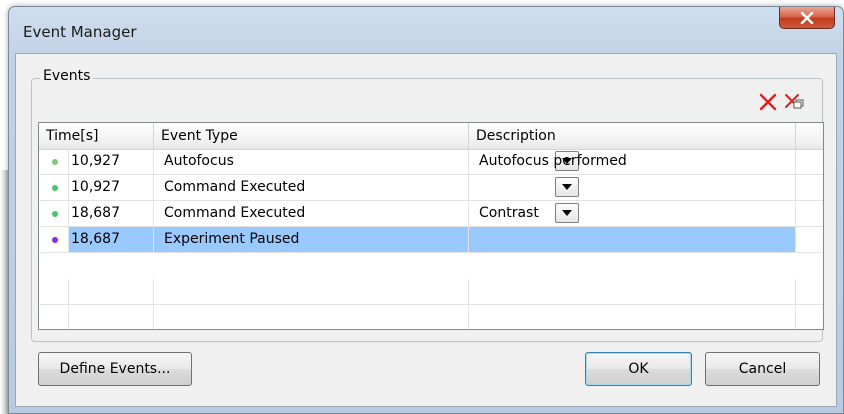 The height and width of the screenshot is (414, 844). I want to click on cancel-button: Cancel, so click(762, 369).